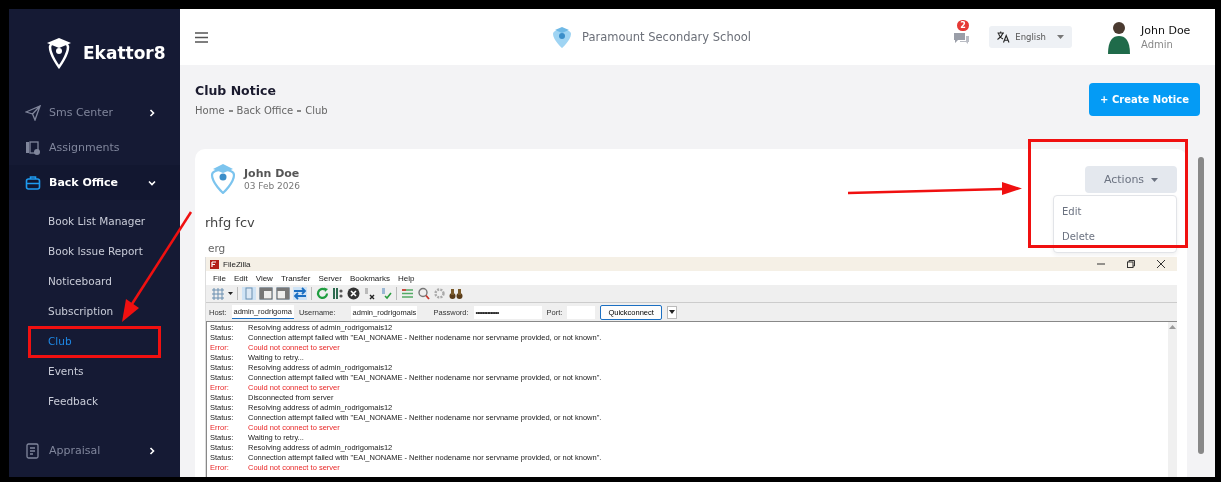 The width and height of the screenshot is (1221, 482). Describe the element at coordinates (217, 248) in the screenshot. I see `notice-body: erg` at that location.